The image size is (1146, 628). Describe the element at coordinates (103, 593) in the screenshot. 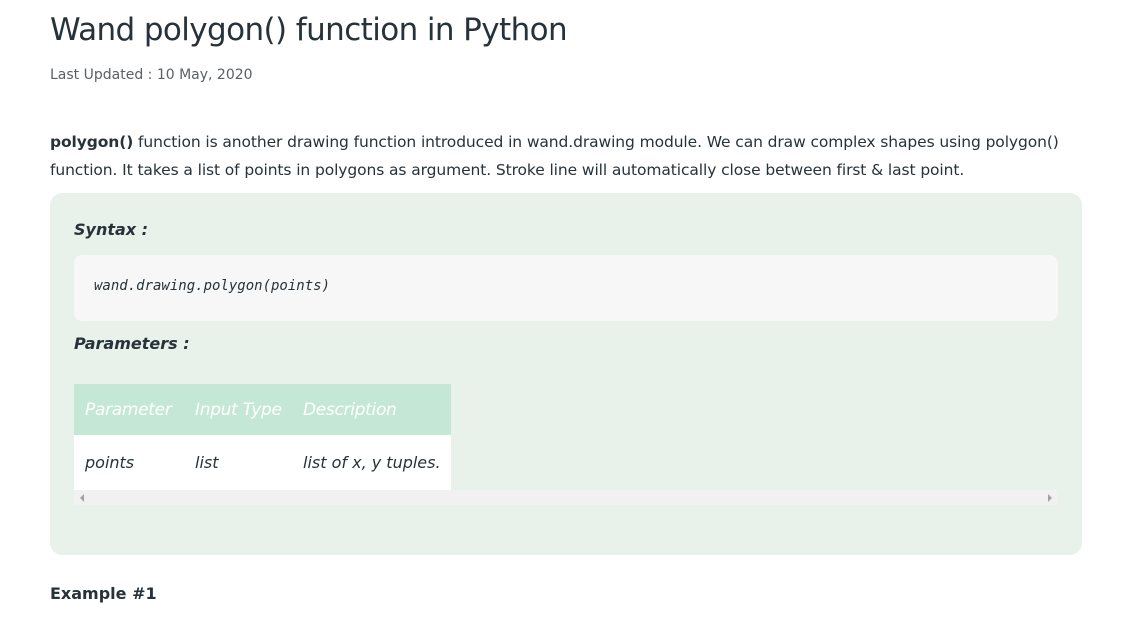

I see `example-heading: Example #1` at that location.